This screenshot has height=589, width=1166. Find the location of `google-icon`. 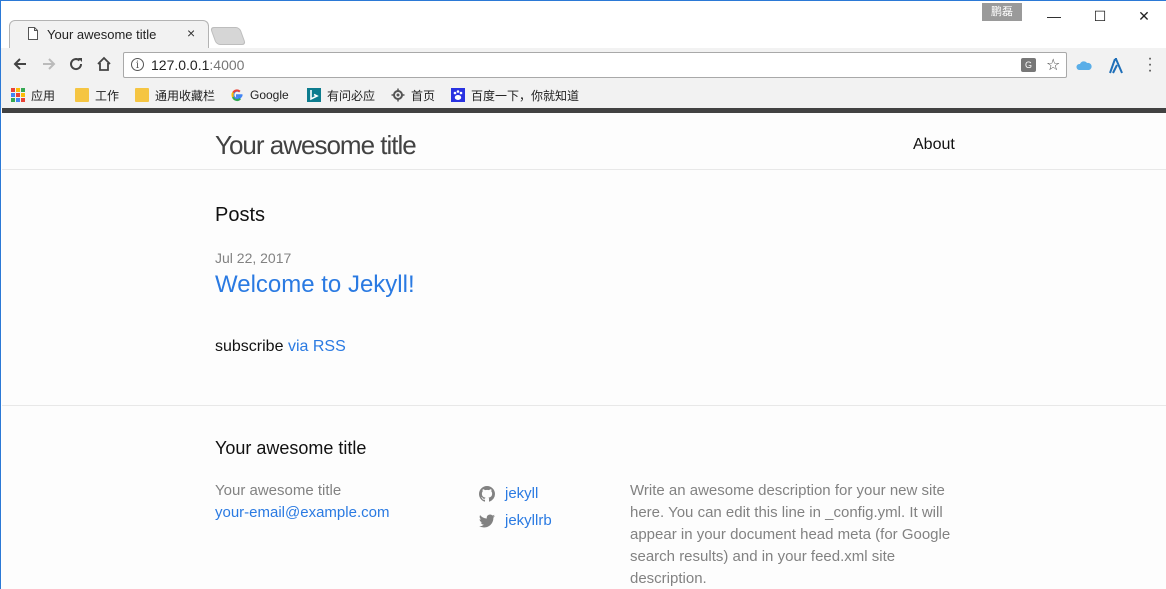

google-icon is located at coordinates (237, 95).